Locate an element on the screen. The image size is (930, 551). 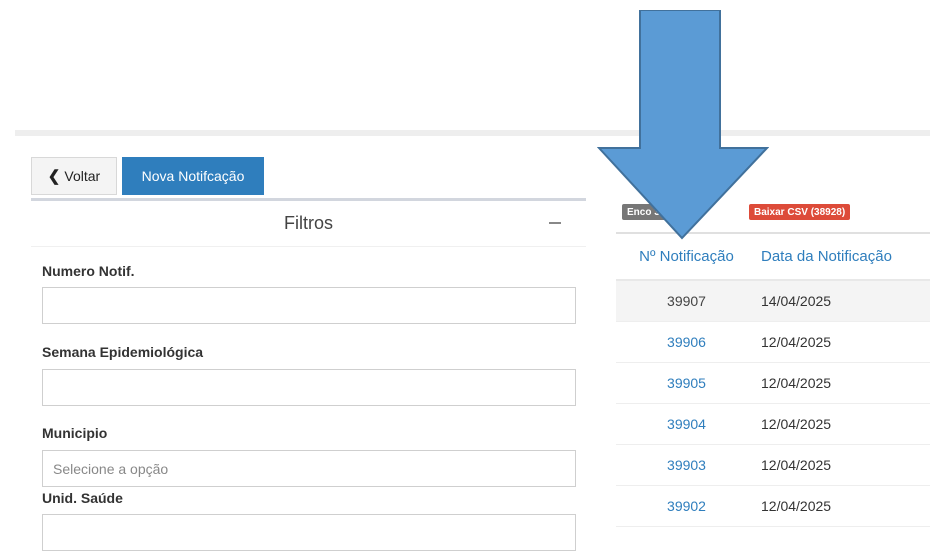
filters-title: Filtros is located at coordinates (308, 223).